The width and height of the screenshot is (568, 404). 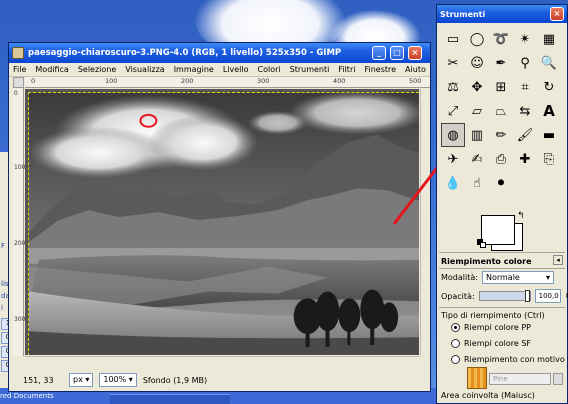 What do you see at coordinates (547, 296) in the screenshot?
I see `opacity-input: 100,0` at bounding box center [547, 296].